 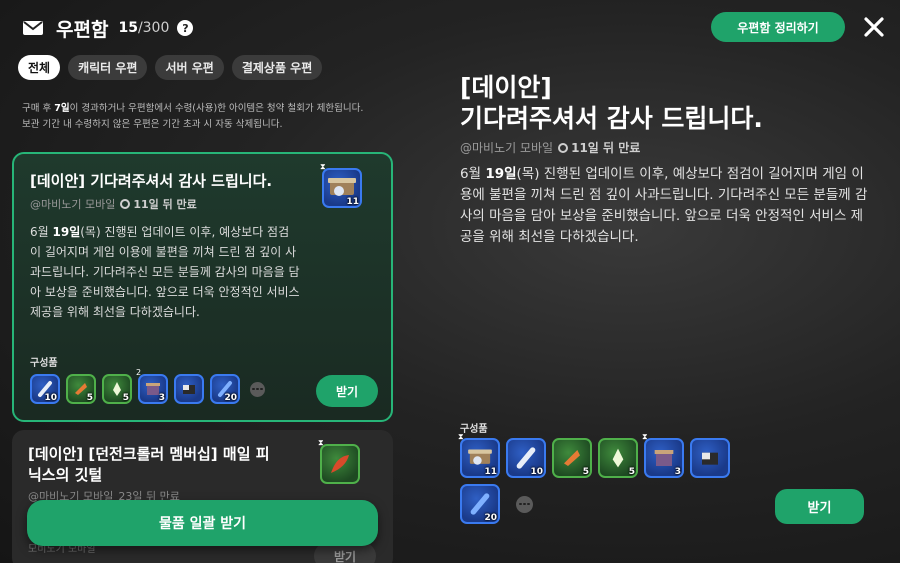 I want to click on bread-icon, so click(x=572, y=458).